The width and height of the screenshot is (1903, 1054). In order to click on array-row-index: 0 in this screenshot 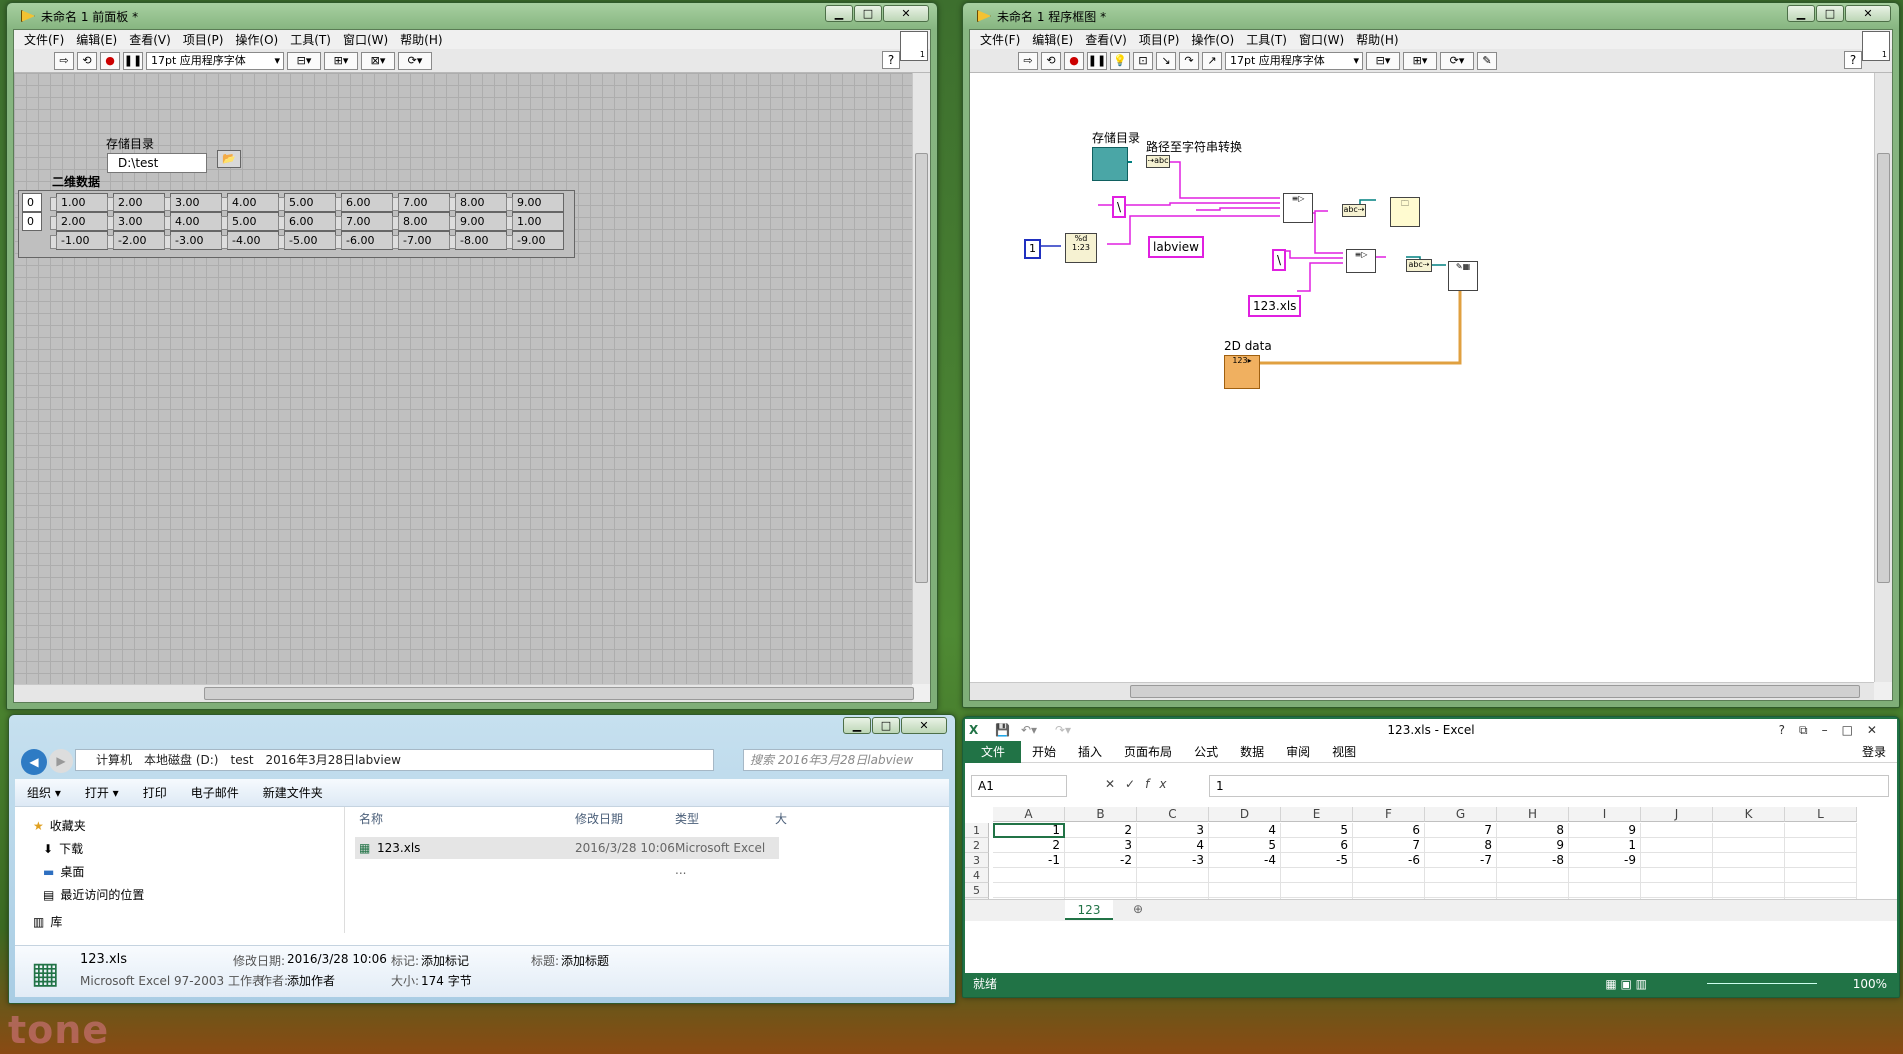, I will do `click(32, 202)`.